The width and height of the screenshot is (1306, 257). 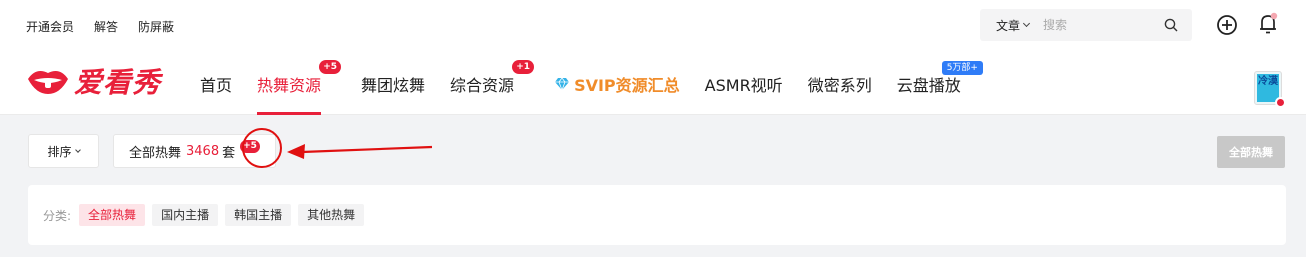 I want to click on nav-label: SVIP资源汇总, so click(x=627, y=85).